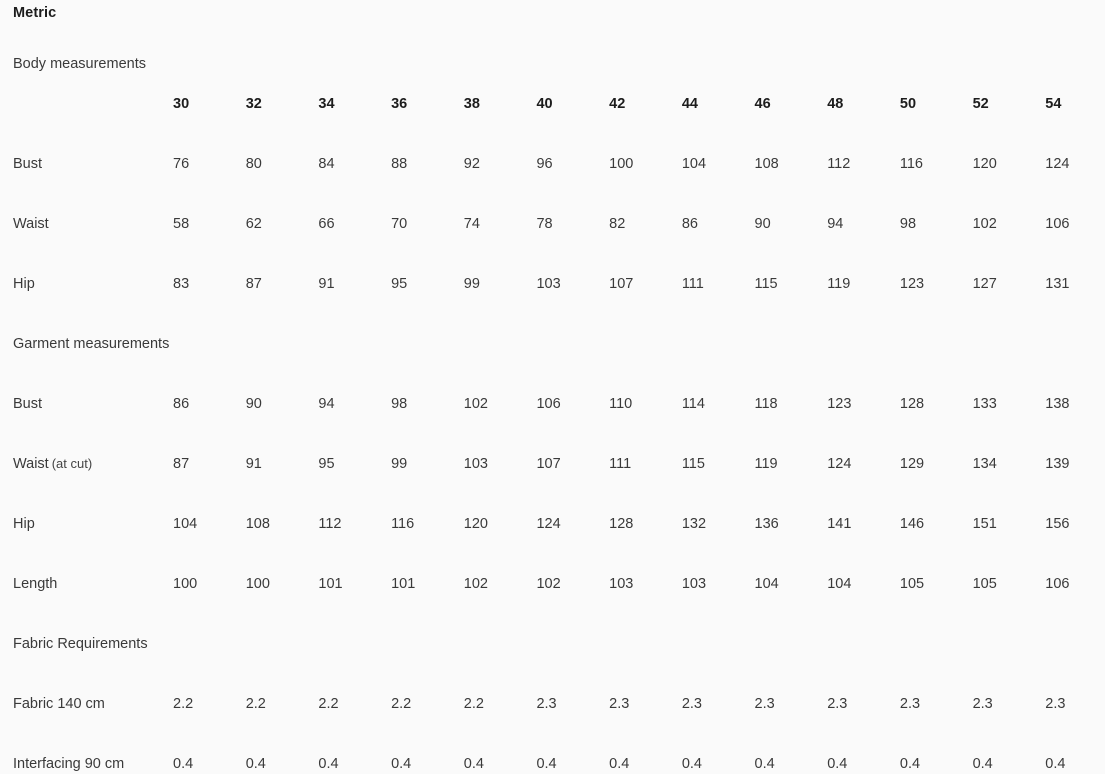 The height and width of the screenshot is (774, 1105). Describe the element at coordinates (80, 744) in the screenshot. I see `measurement-row-label: Interfacing 90 cm` at that location.